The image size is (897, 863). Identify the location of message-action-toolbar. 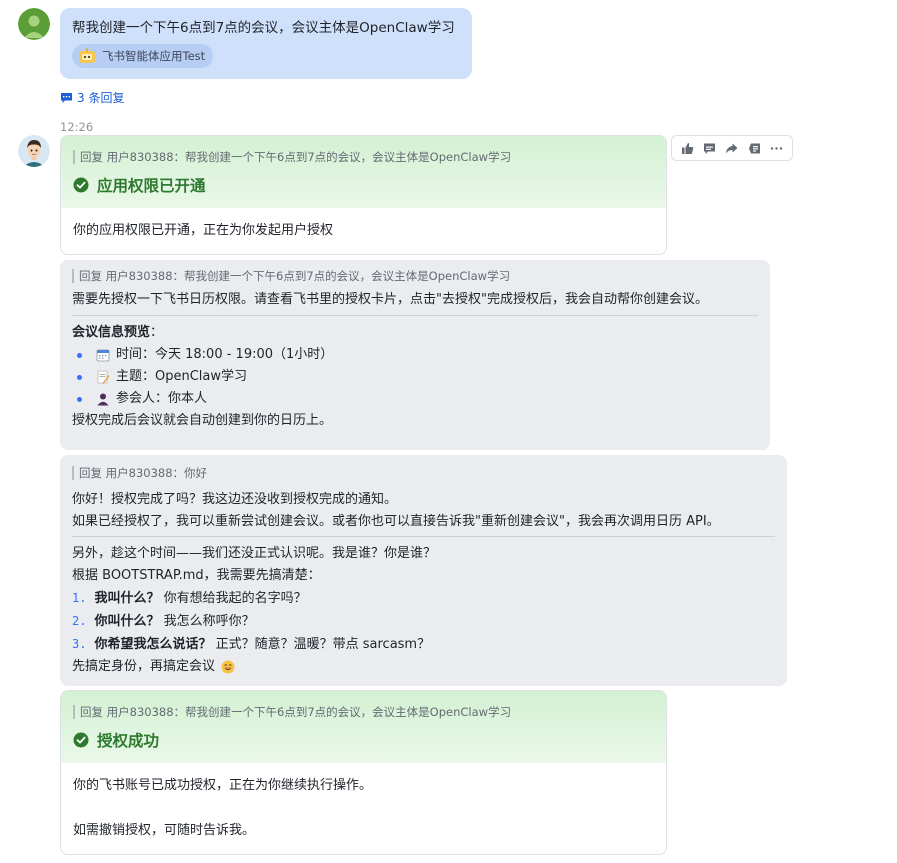
(732, 148).